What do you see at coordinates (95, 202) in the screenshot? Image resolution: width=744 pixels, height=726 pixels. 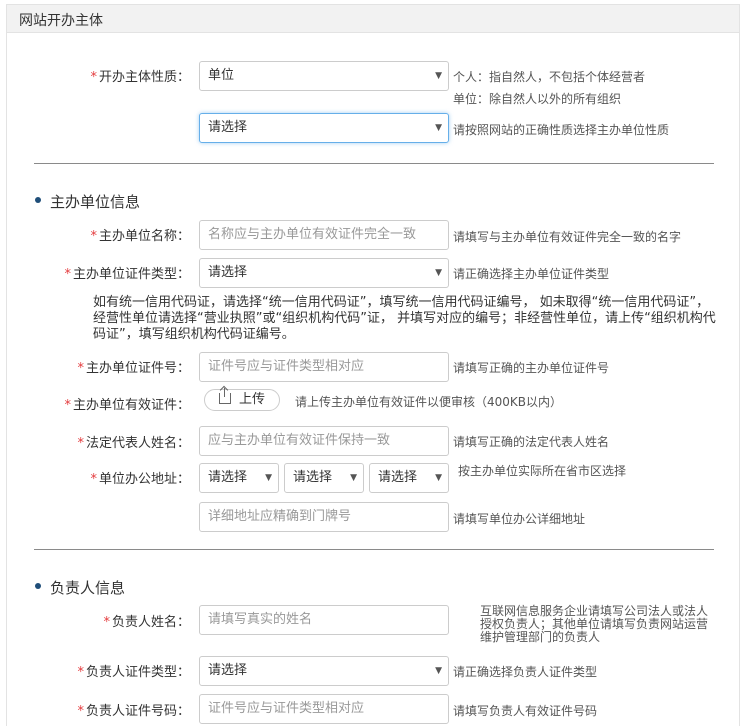 I see `section-title-org: 主办单位信息` at bounding box center [95, 202].